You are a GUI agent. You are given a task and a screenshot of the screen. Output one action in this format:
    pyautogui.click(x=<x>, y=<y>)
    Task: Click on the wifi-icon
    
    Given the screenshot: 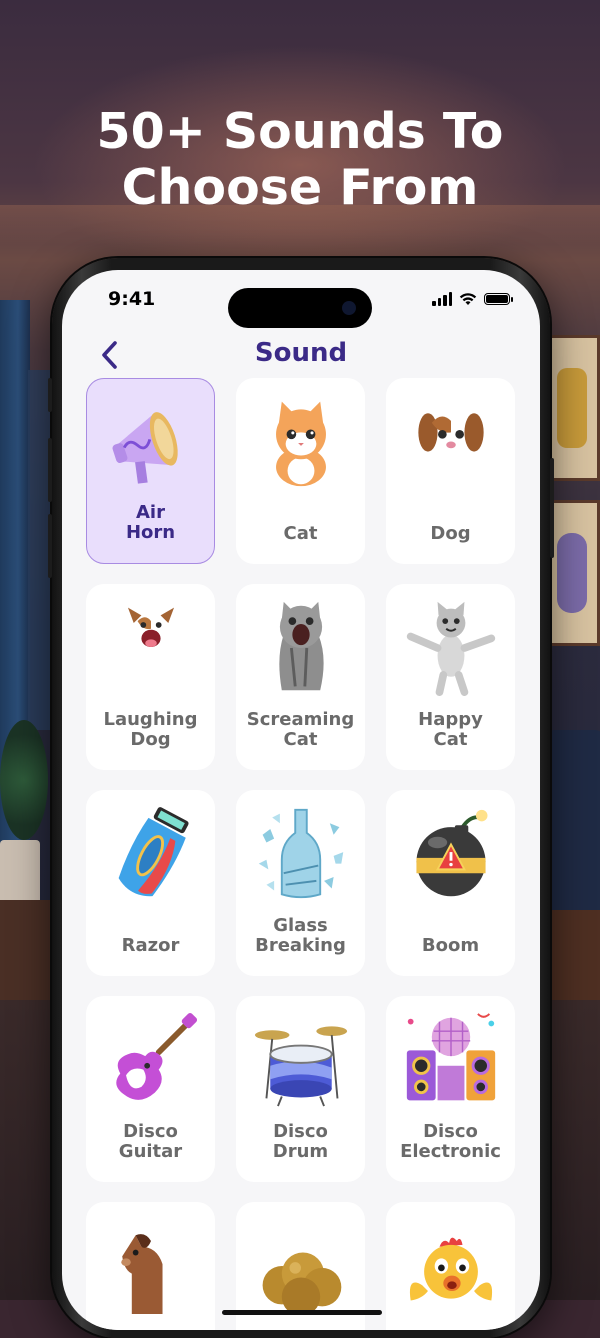 What is the action you would take?
    pyautogui.click(x=468, y=299)
    